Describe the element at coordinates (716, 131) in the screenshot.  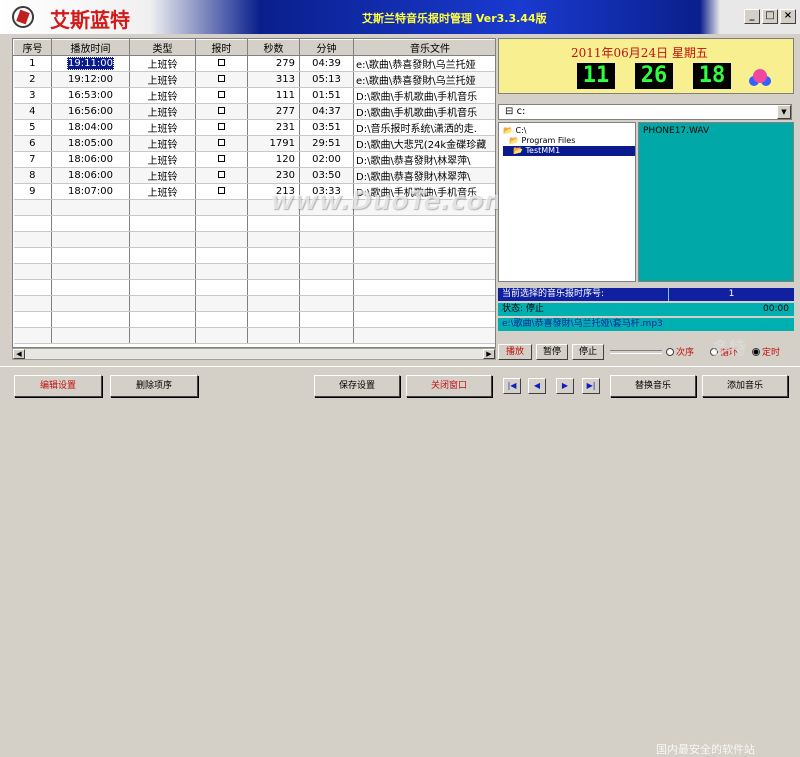
I see `file-item: PHONE17.WAV` at that location.